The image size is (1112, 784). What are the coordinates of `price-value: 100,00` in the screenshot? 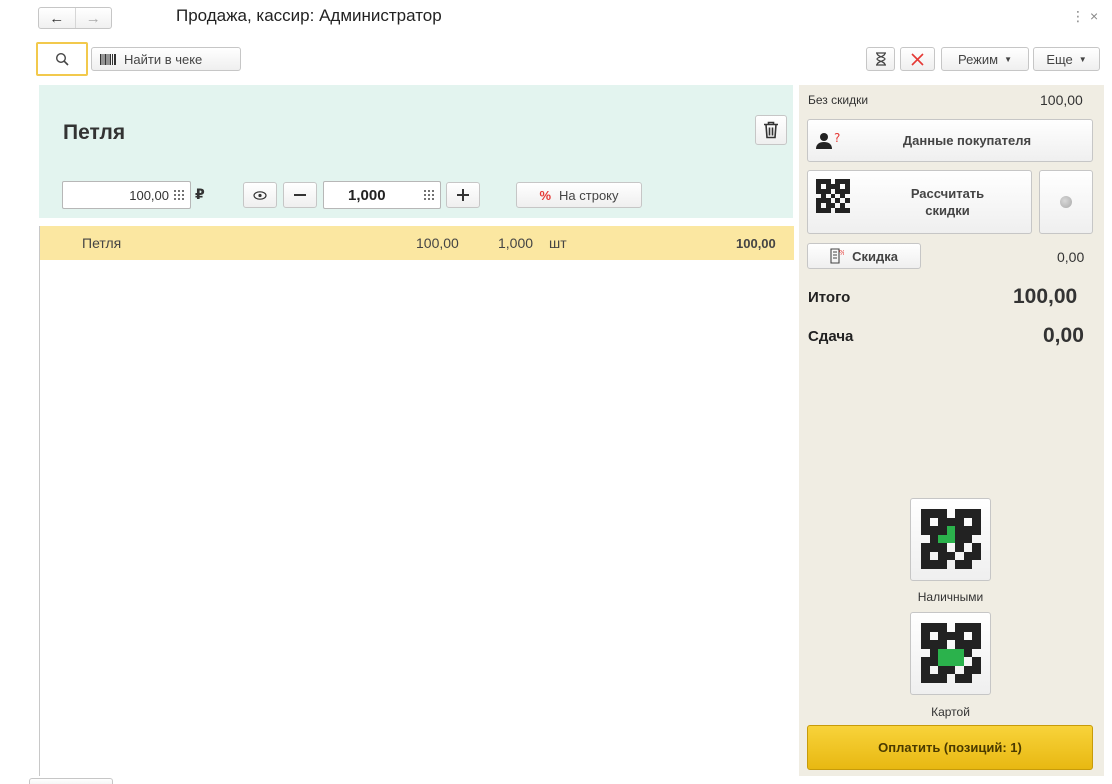 It's located at (149, 195).